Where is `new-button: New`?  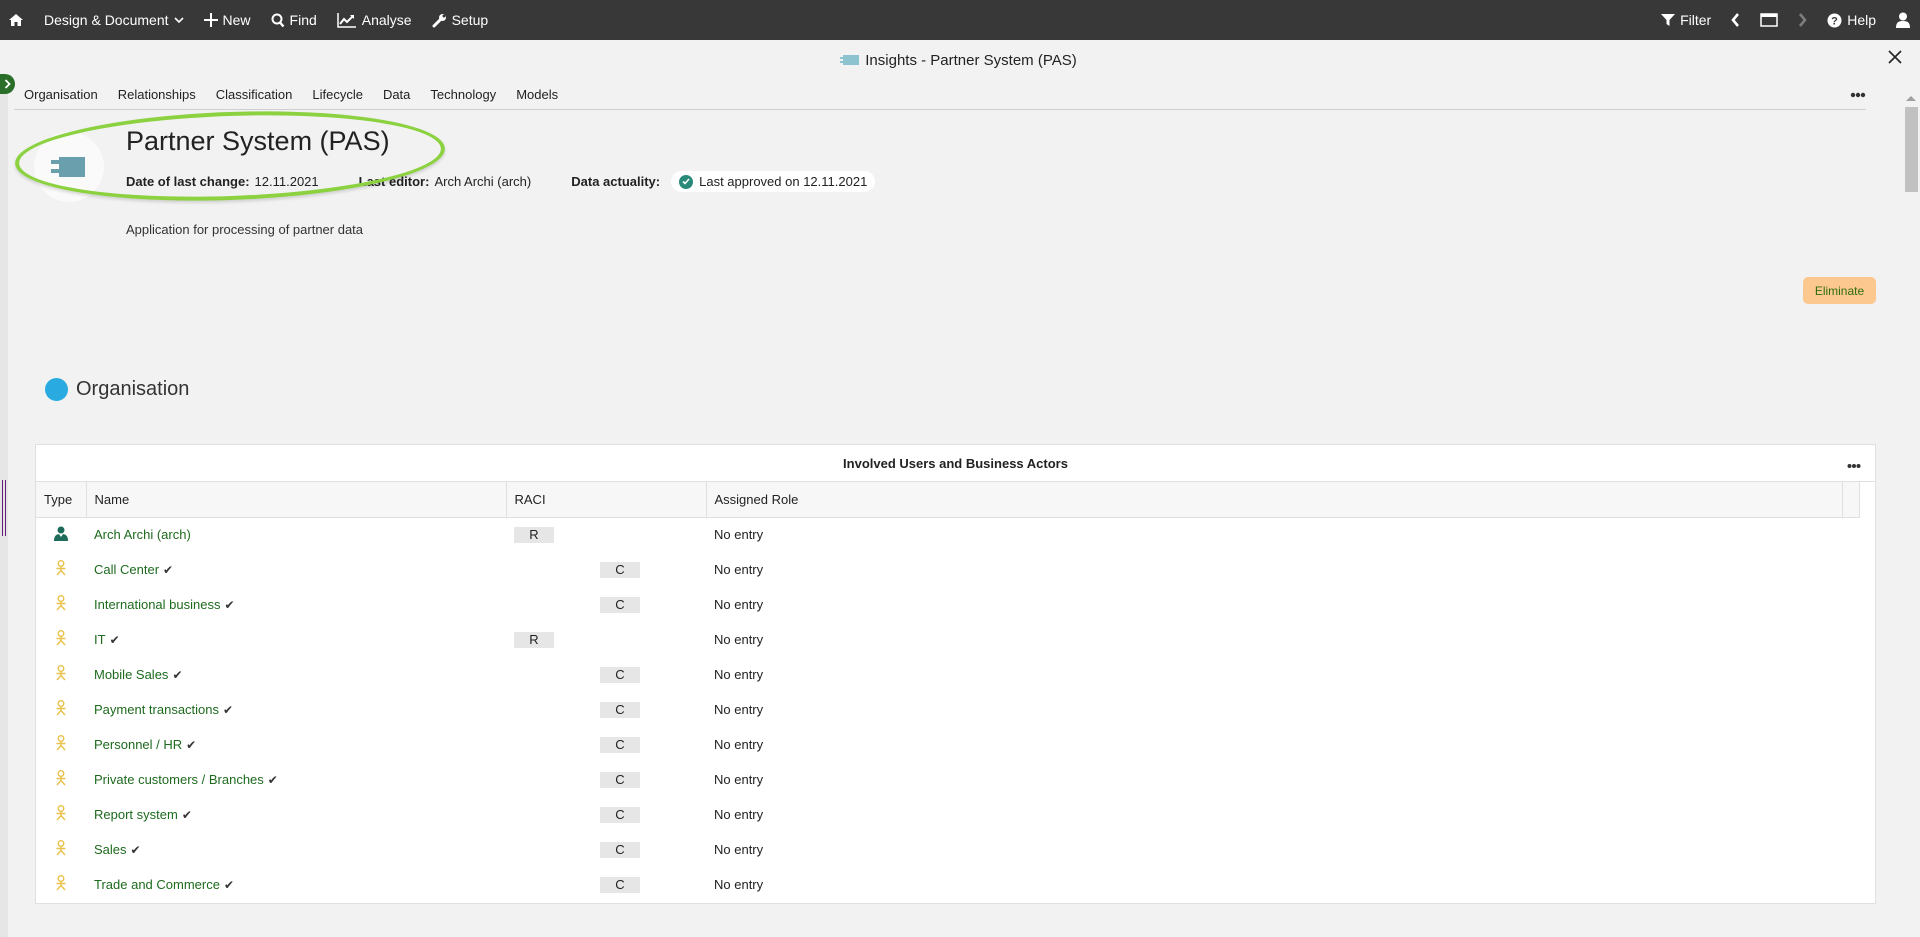
new-button: New is located at coordinates (227, 20).